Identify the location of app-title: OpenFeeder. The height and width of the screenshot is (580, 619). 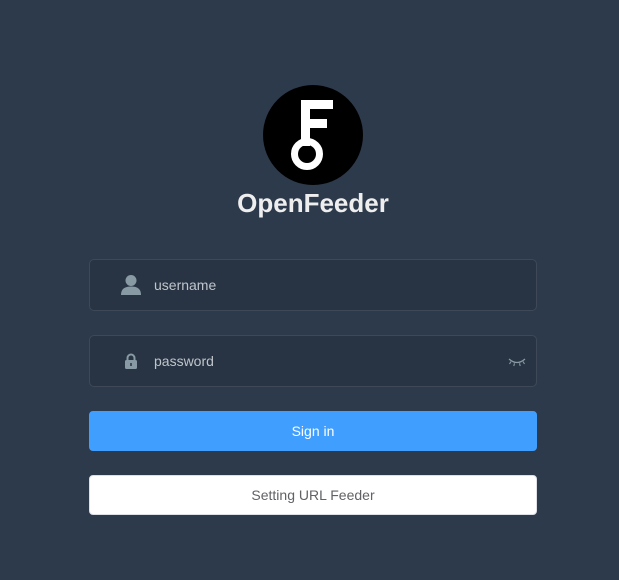
(313, 203).